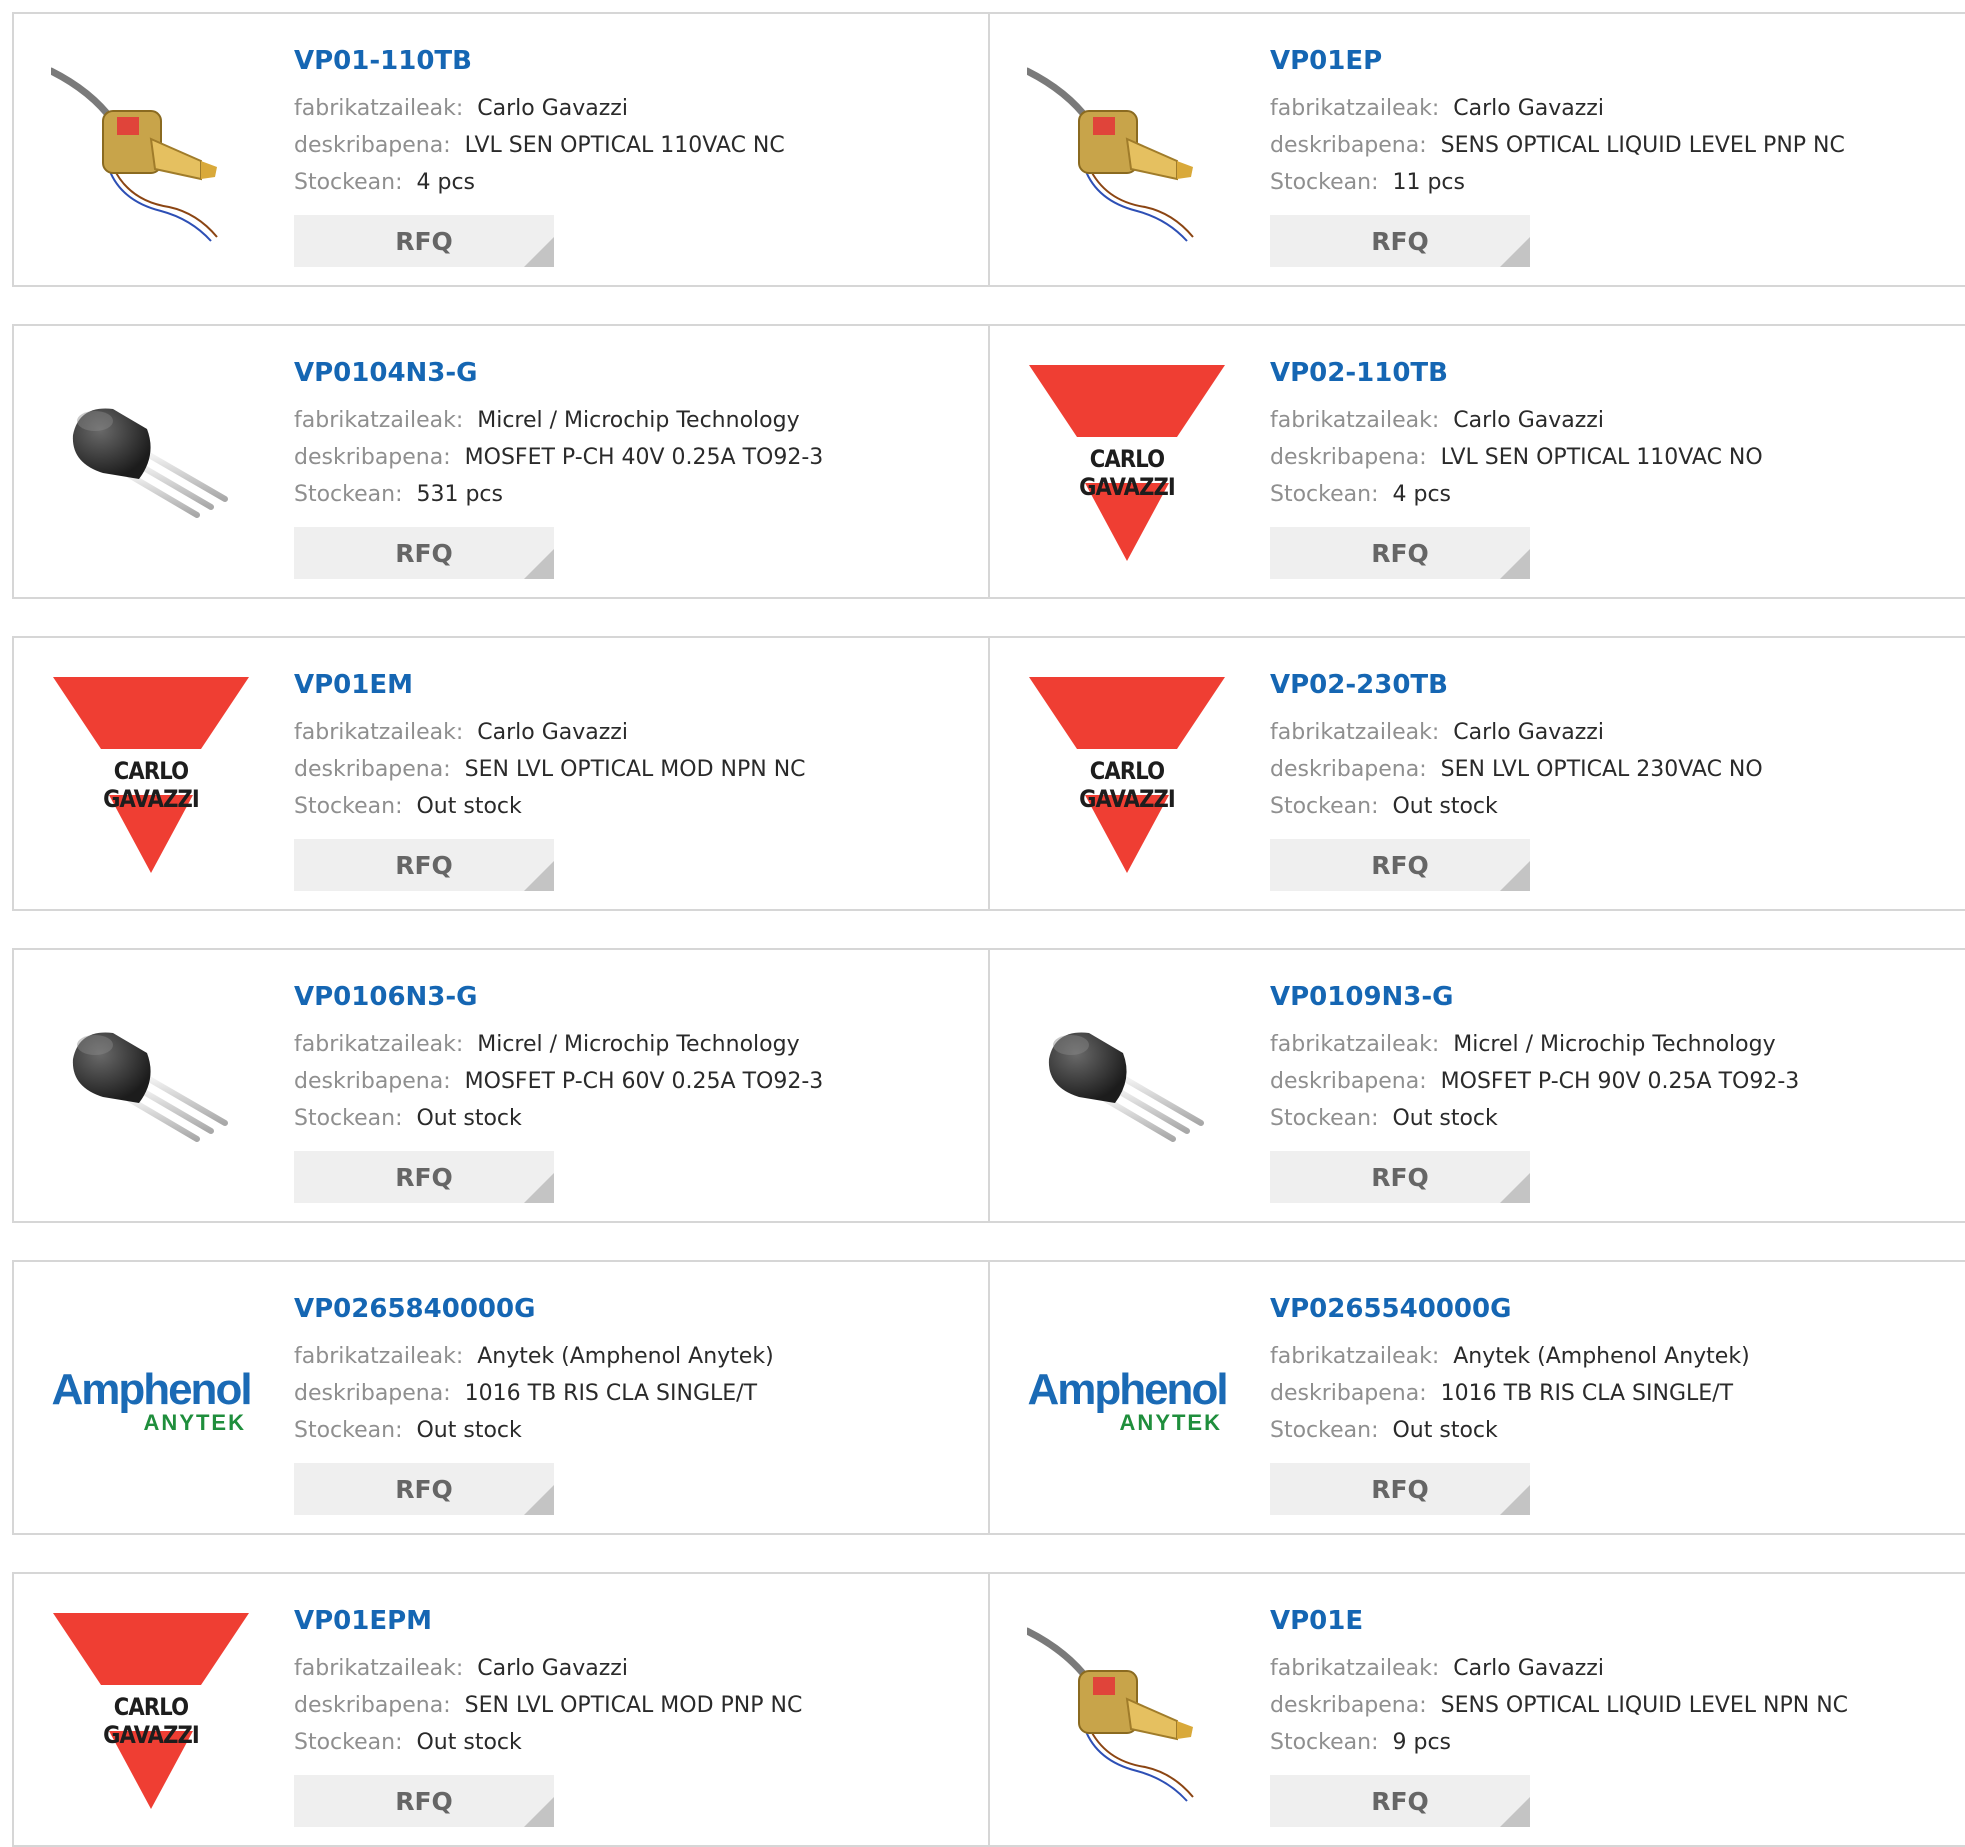 The image size is (1965, 1847). I want to click on stock-value: 4 pcs, so click(1421, 494).